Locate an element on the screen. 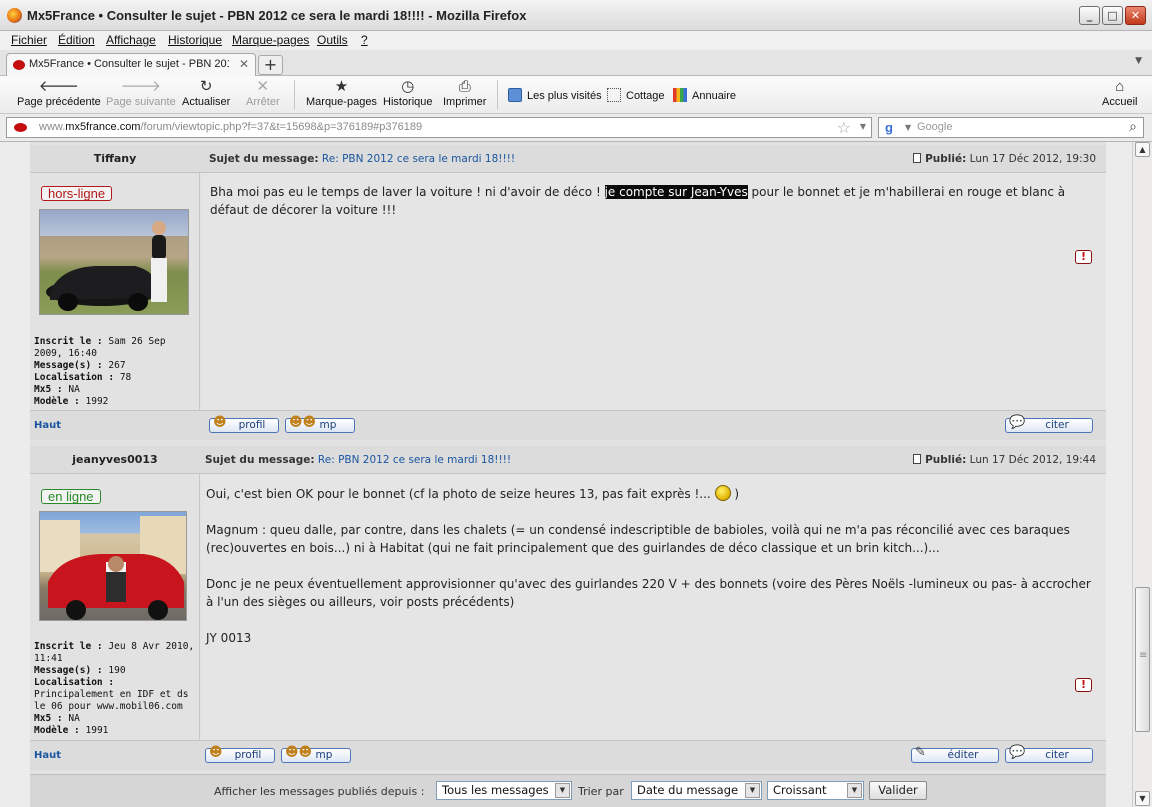 Image resolution: width=1152 pixels, height=807 pixels. home-label: Accueil is located at coordinates (1120, 102).